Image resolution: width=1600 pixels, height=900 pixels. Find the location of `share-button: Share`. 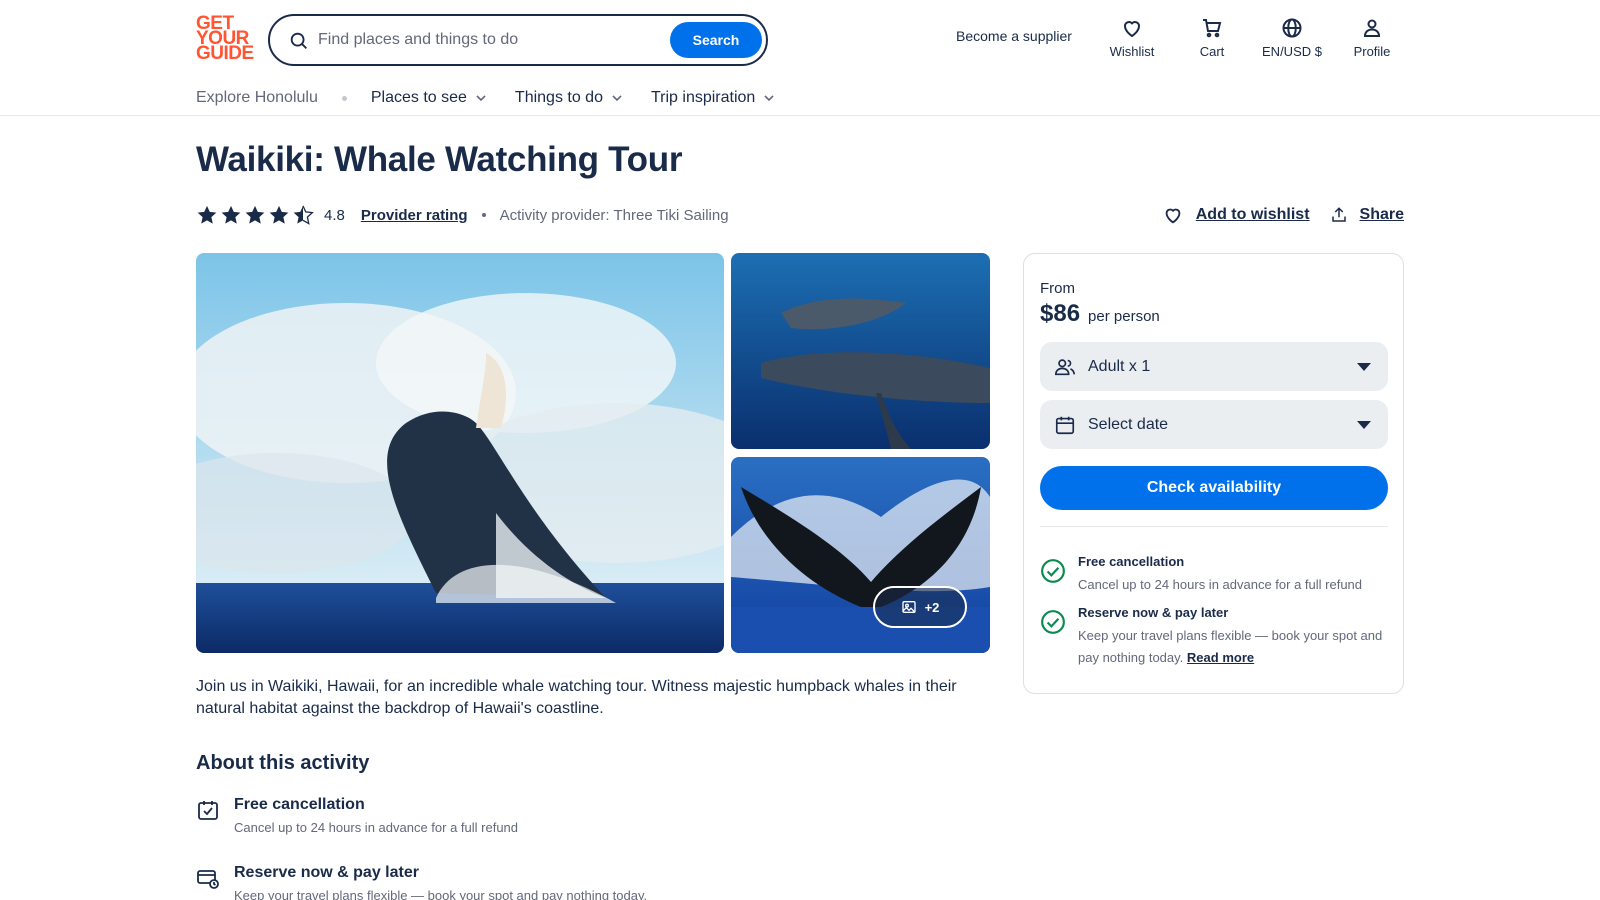

share-button: Share is located at coordinates (1367, 215).